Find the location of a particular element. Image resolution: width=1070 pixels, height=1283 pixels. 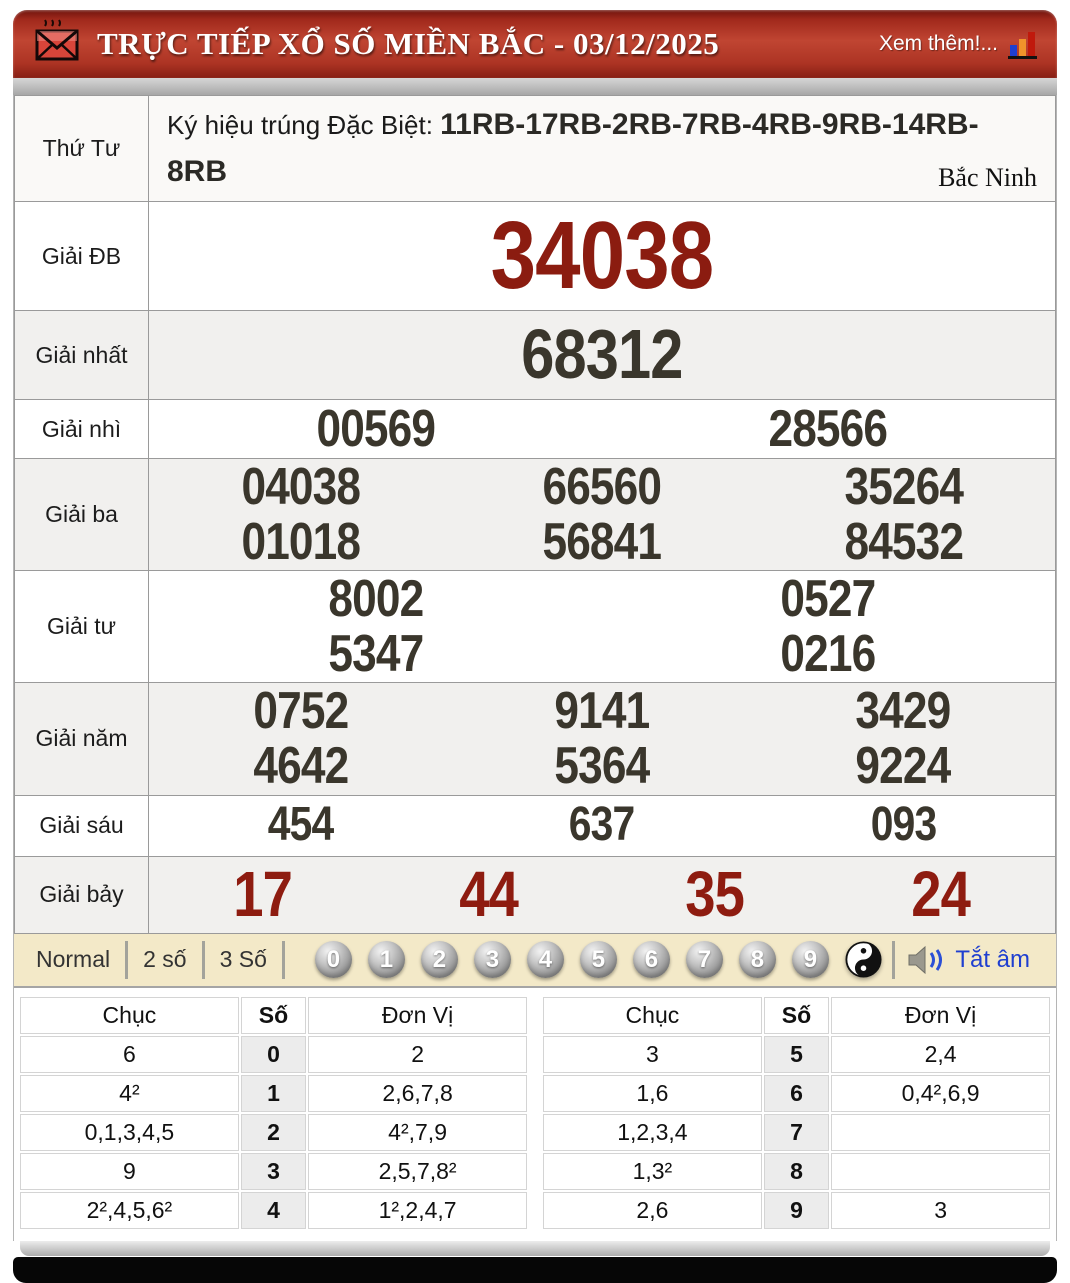

prize-number: 5364 is located at coordinates (602, 765).